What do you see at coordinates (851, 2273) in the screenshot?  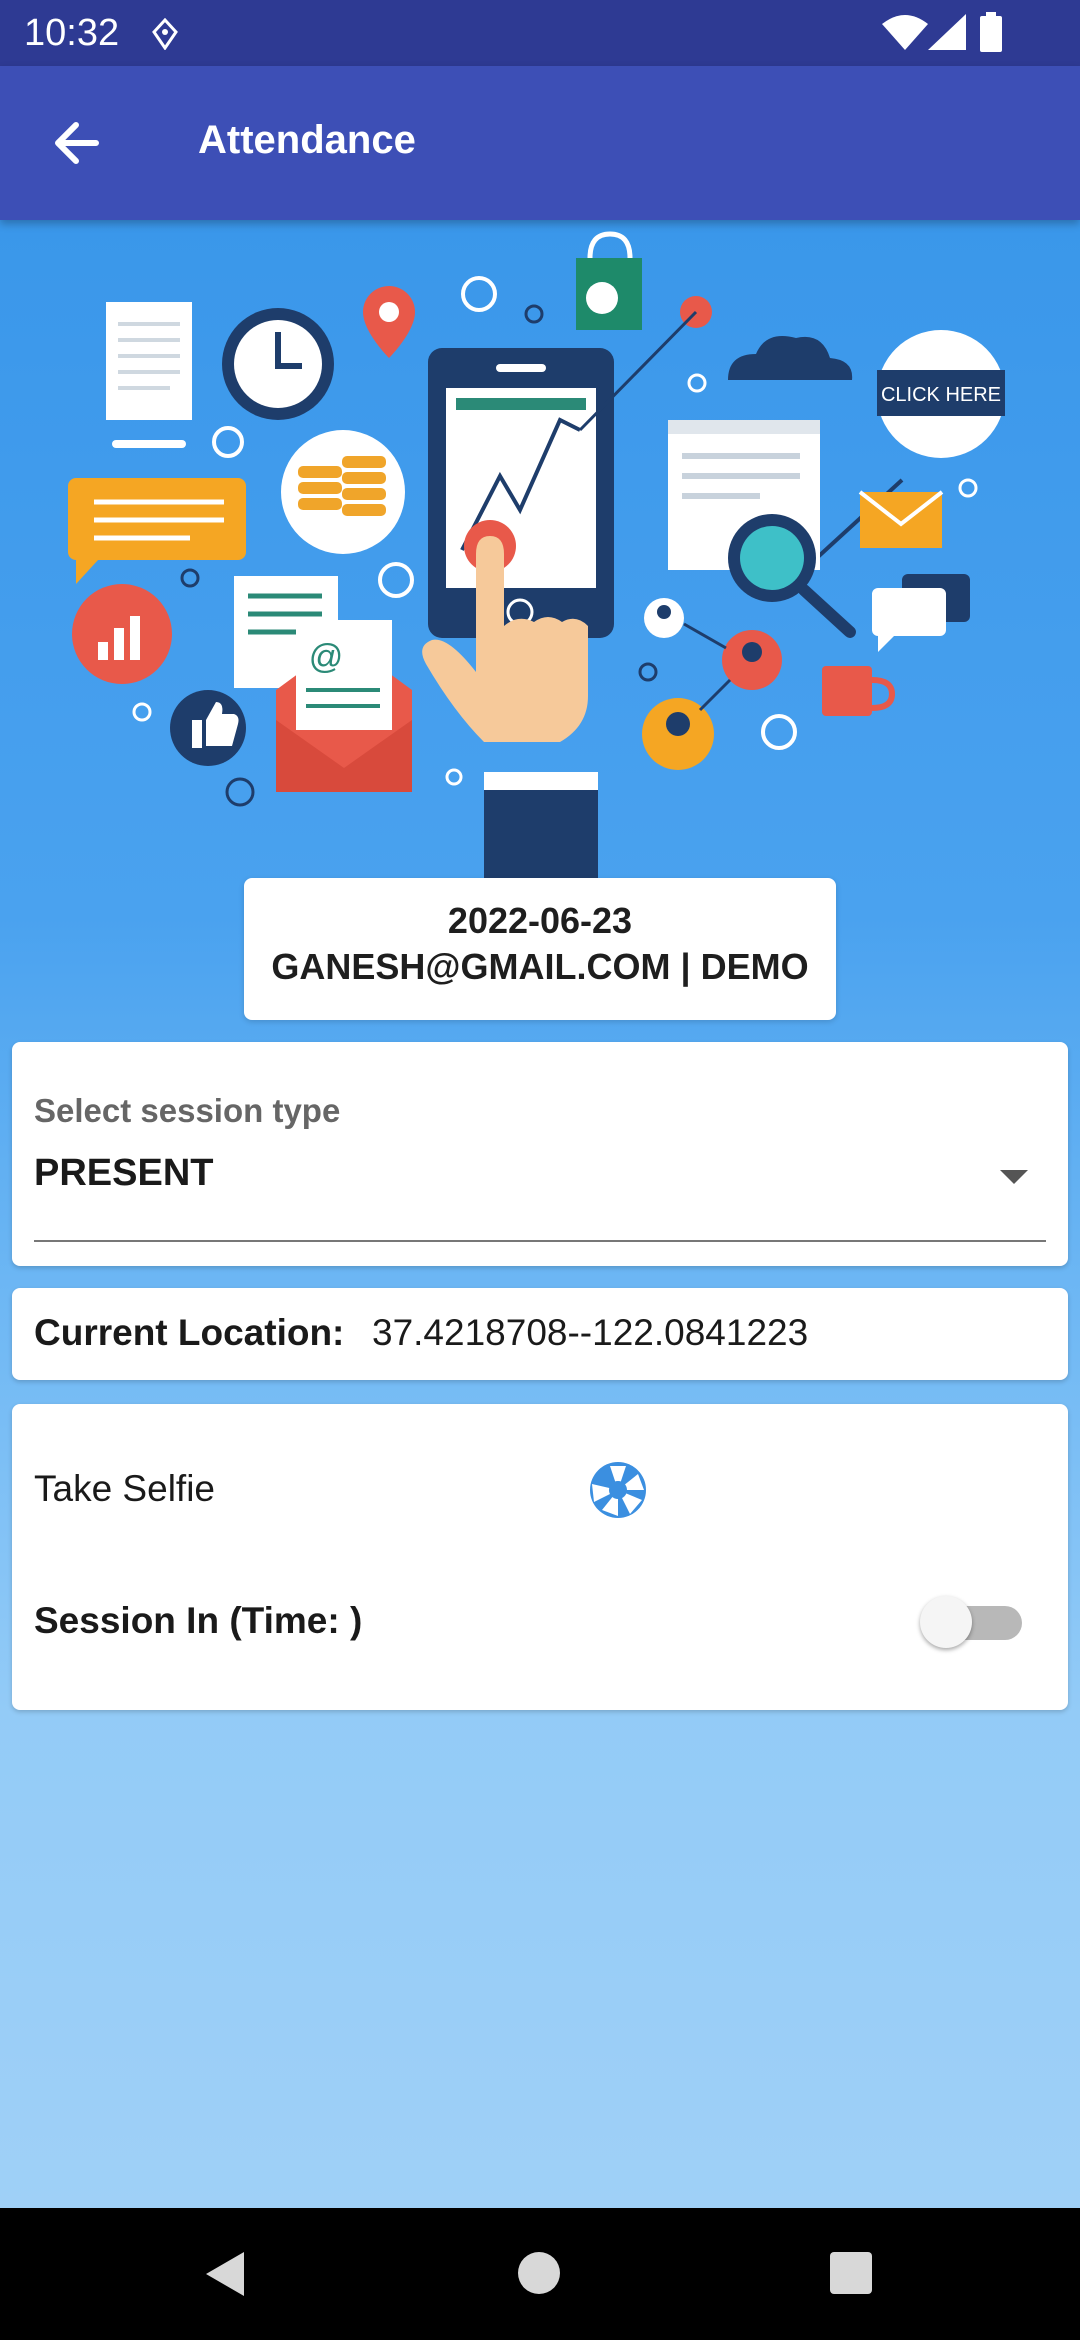 I see `nav-recent-icon` at bounding box center [851, 2273].